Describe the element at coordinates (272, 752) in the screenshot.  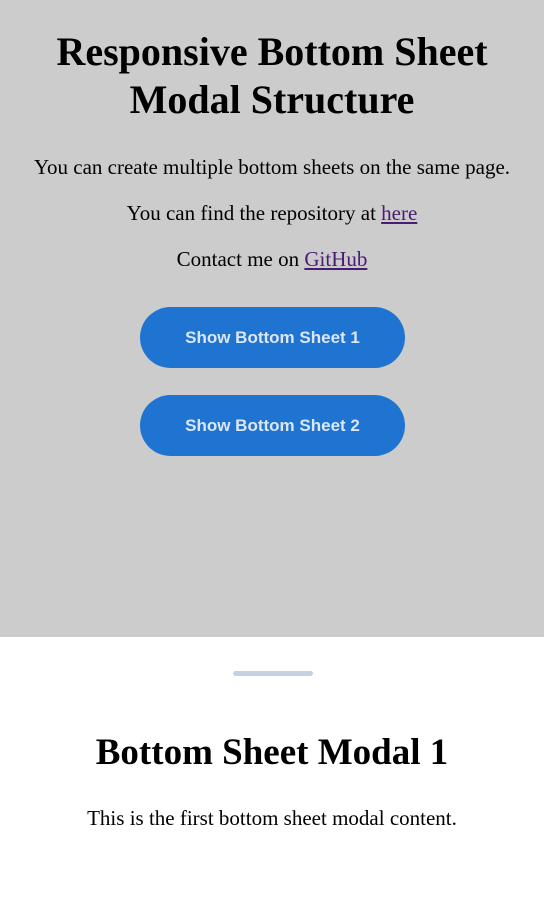
I see `bottom-sheet-title: Bottom Sheet Modal 1` at that location.